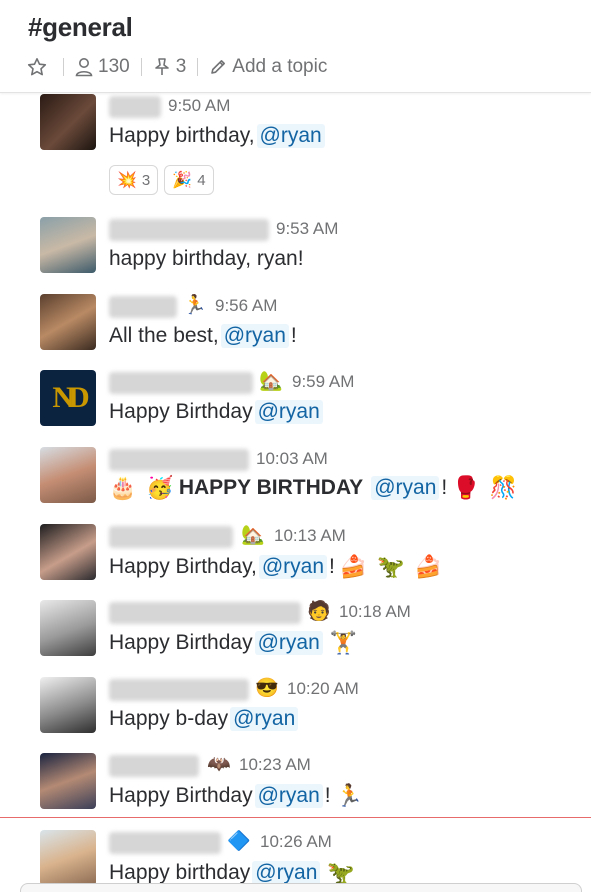 Image resolution: width=591 pixels, height=892 pixels. I want to click on star-icon, so click(37, 67).